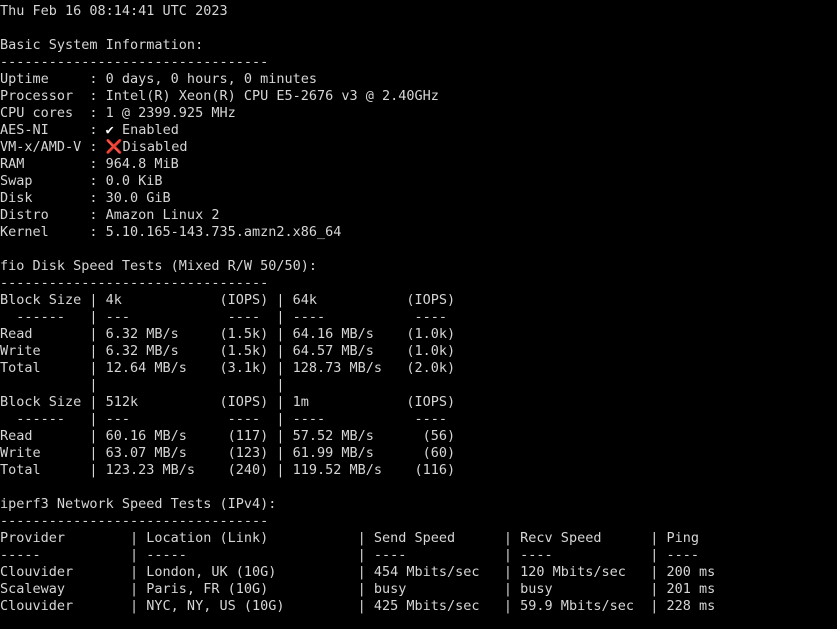  I want to click on section-heading-fio: fio Disk Speed Tests (Mixed R/W 50/50):, so click(158, 266).